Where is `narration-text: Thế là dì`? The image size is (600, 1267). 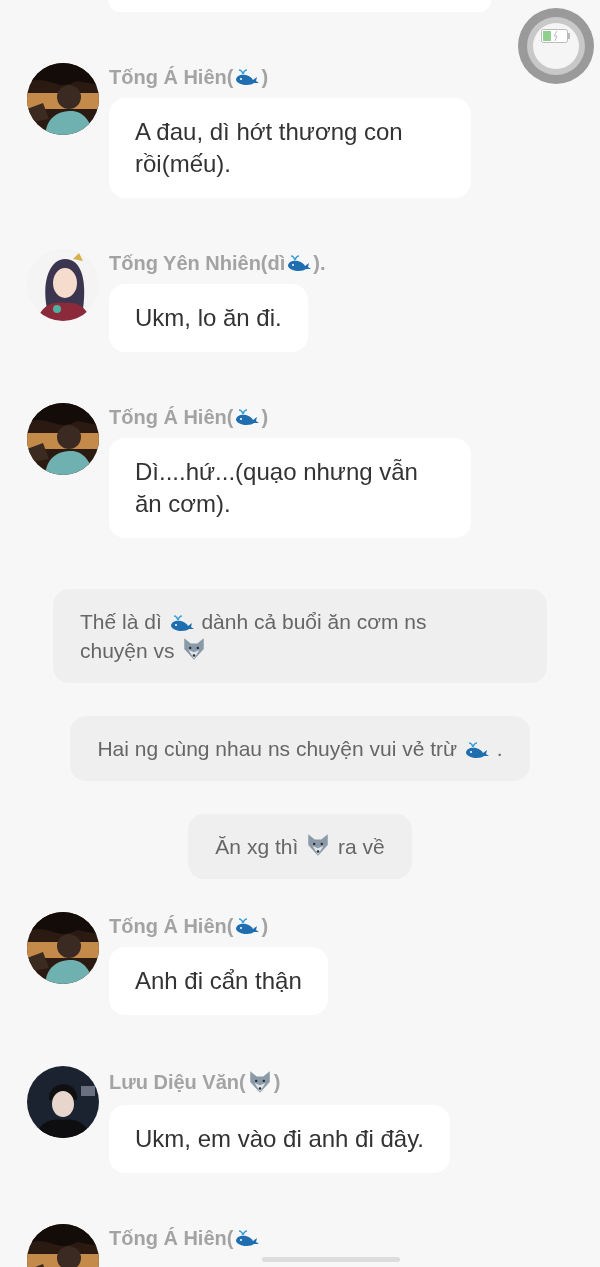 narration-text: Thế là dì is located at coordinates (121, 621).